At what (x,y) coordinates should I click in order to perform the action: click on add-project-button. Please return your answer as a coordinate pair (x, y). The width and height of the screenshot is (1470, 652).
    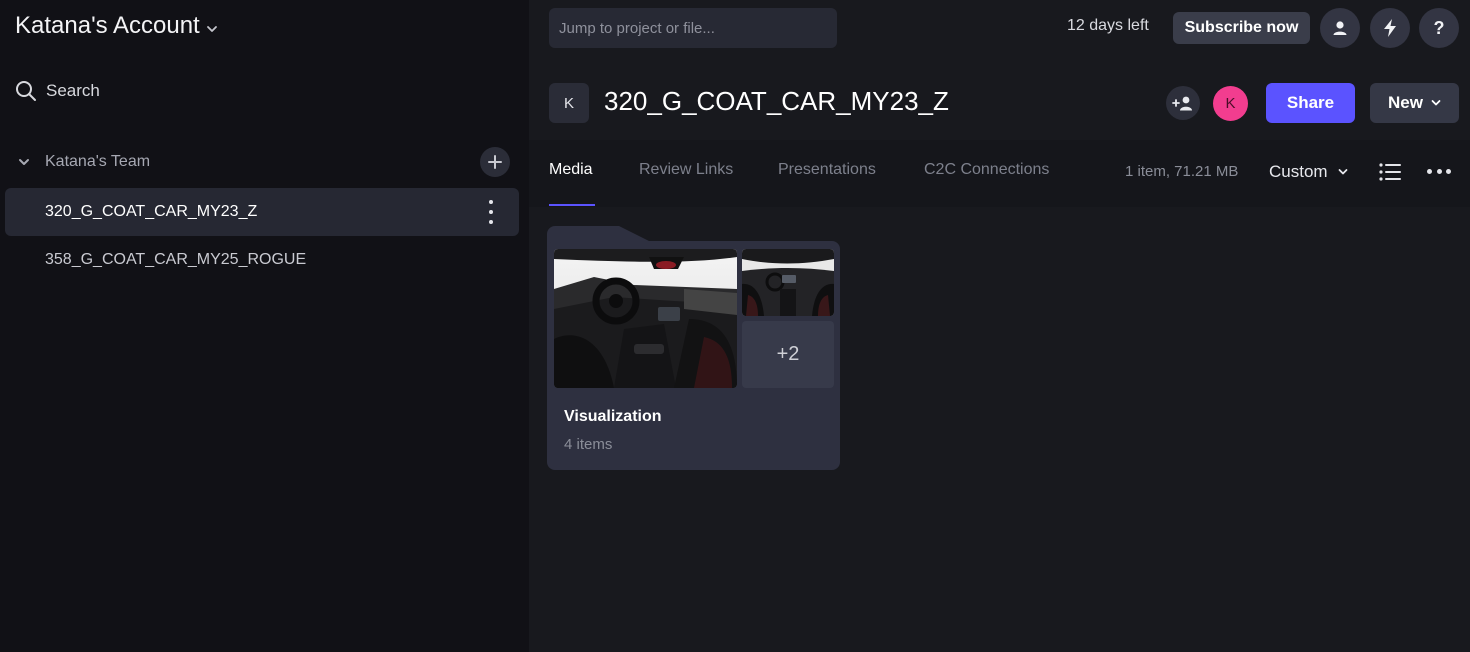
    Looking at the image, I should click on (495, 162).